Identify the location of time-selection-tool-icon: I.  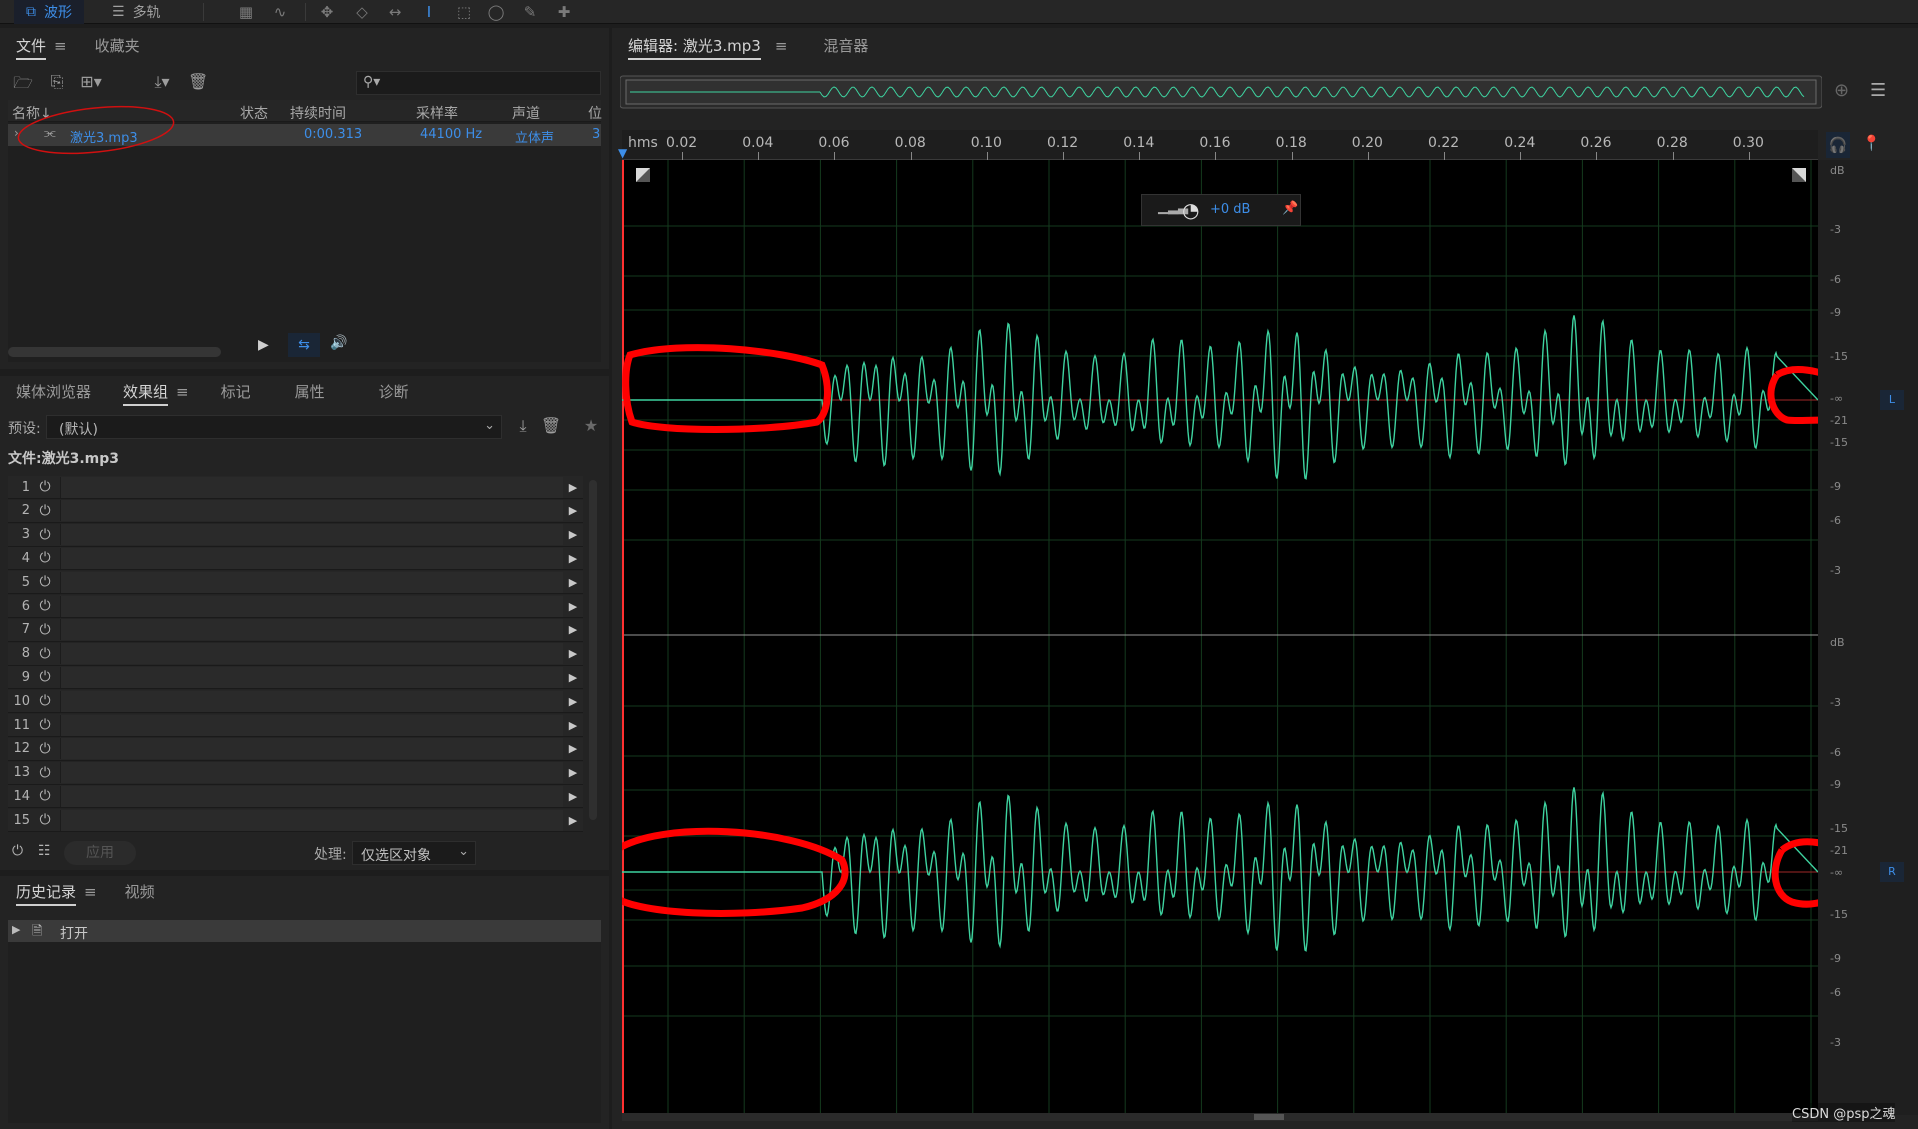
(429, 12).